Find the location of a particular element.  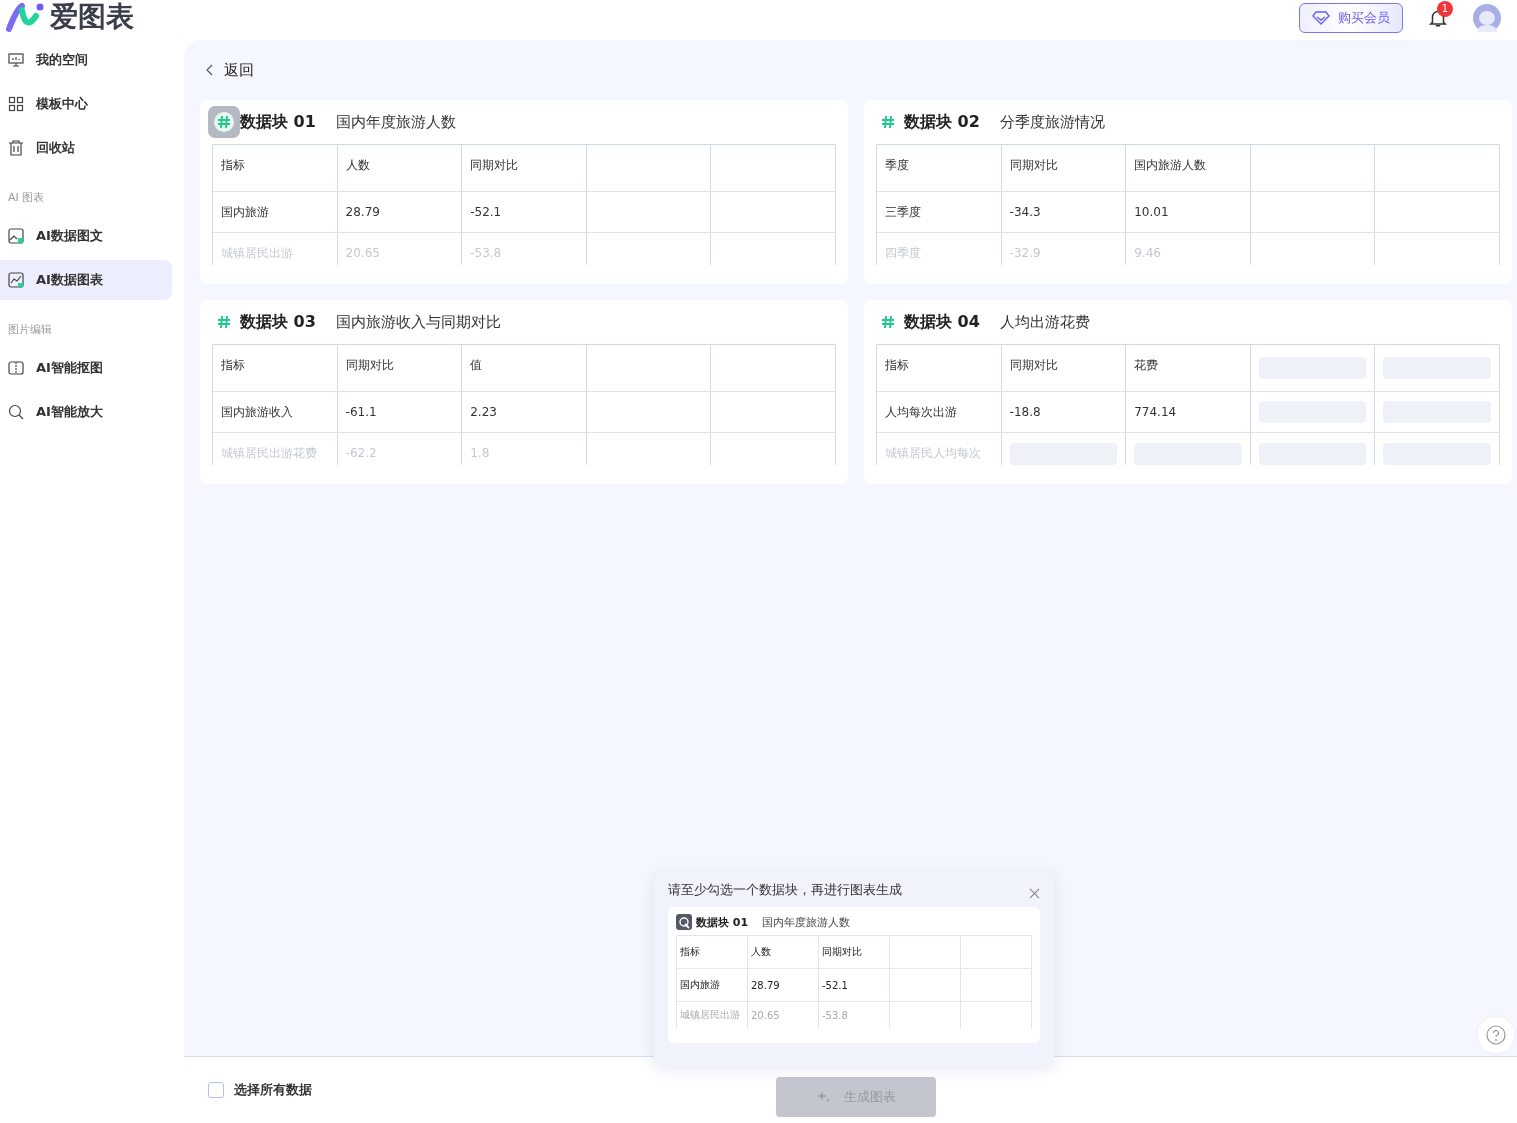

table-cell: 花费 is located at coordinates (1146, 365).